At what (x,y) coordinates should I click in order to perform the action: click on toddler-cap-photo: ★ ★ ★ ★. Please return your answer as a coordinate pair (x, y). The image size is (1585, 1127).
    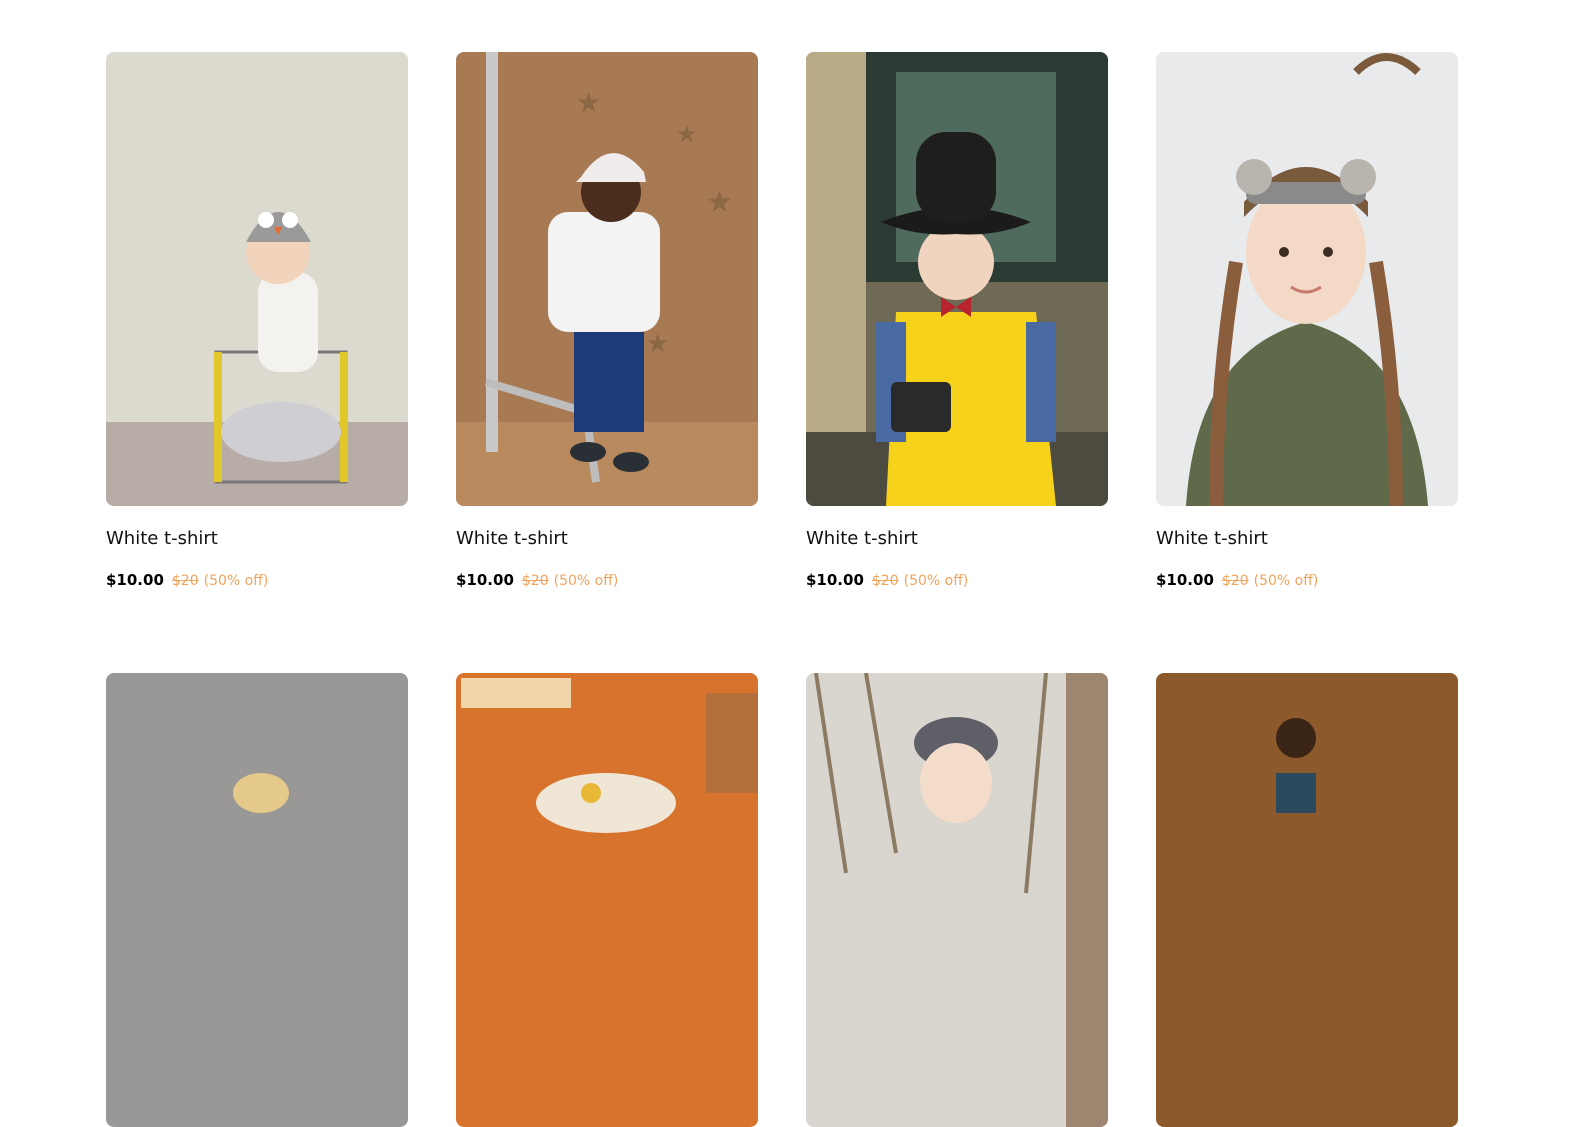
    Looking at the image, I should click on (607, 279).